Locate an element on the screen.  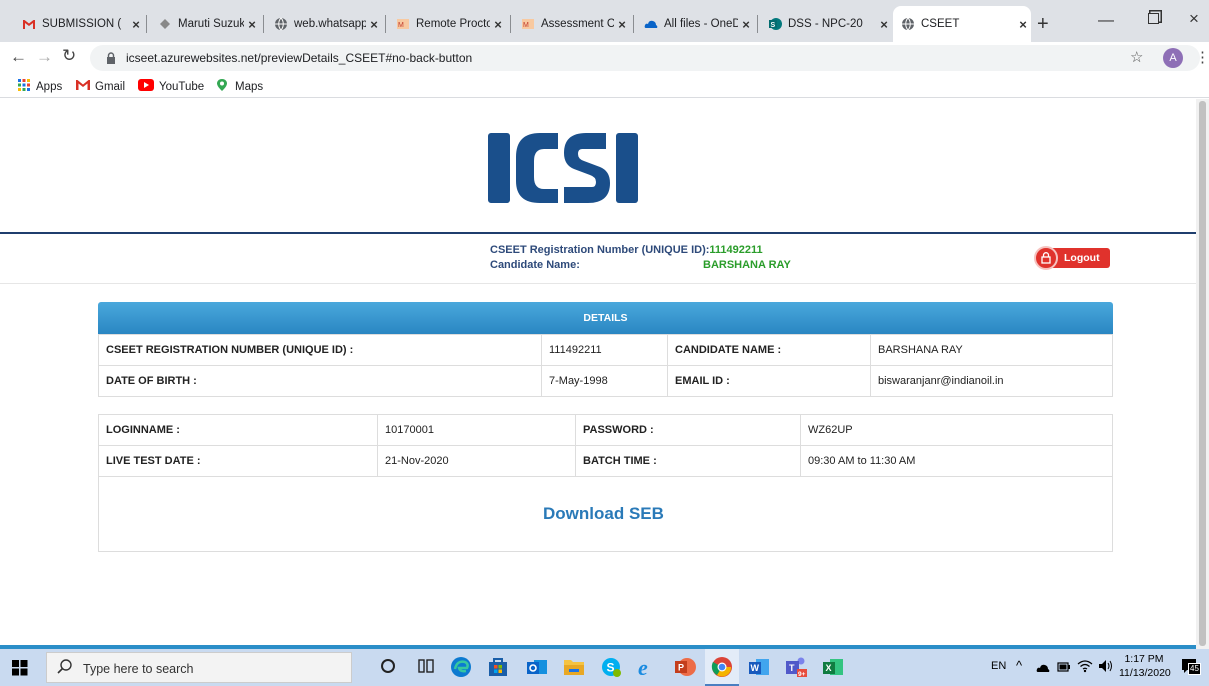
dob-value: 7-May-1998 is located at coordinates (604, 381).